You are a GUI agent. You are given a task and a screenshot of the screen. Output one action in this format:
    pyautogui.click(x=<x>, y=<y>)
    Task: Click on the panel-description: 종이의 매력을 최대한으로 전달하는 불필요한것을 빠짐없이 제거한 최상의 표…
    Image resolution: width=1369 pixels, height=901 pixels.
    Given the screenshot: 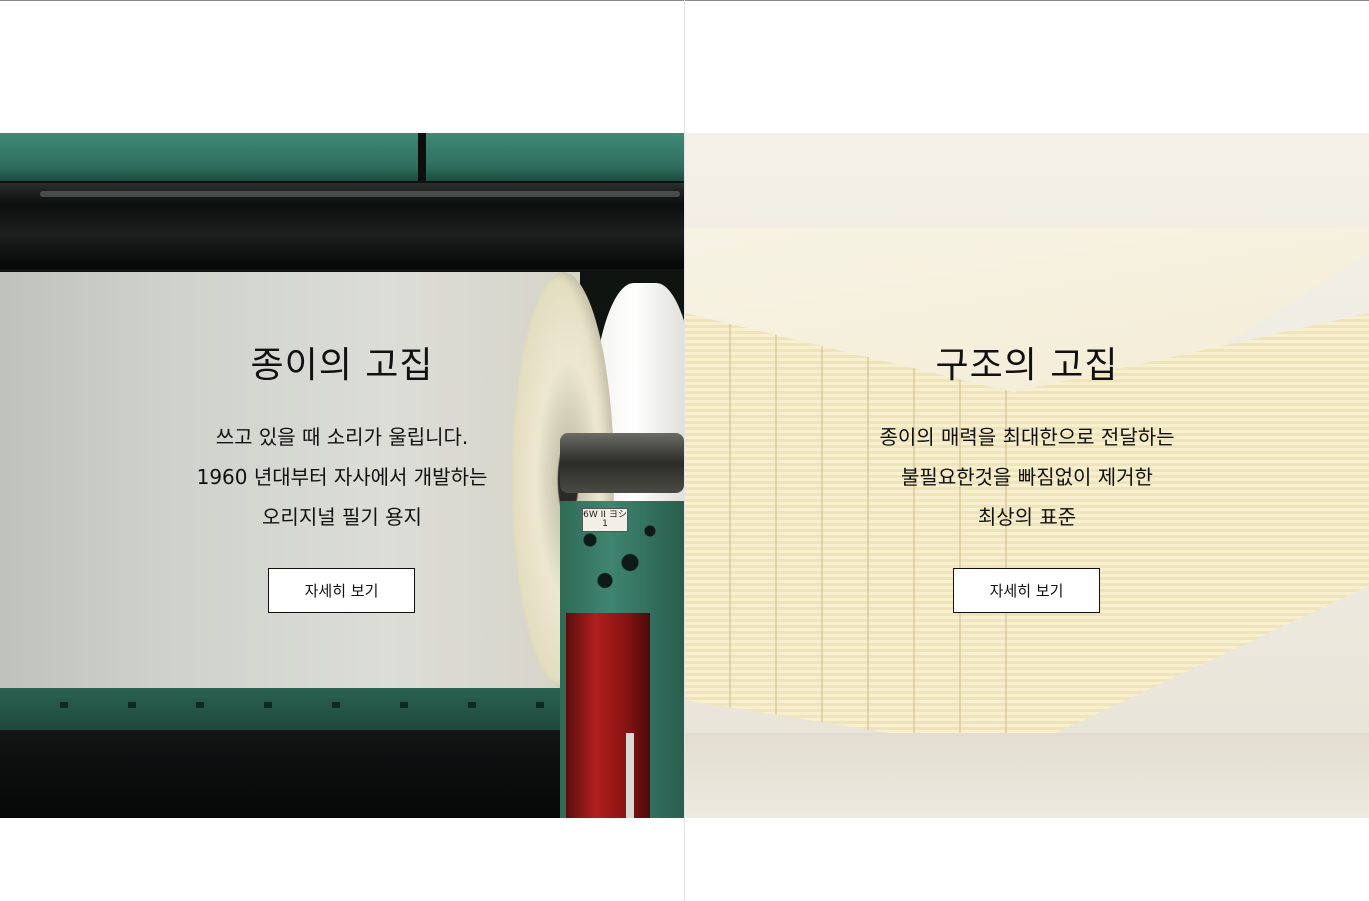 What is the action you would take?
    pyautogui.click(x=1027, y=477)
    